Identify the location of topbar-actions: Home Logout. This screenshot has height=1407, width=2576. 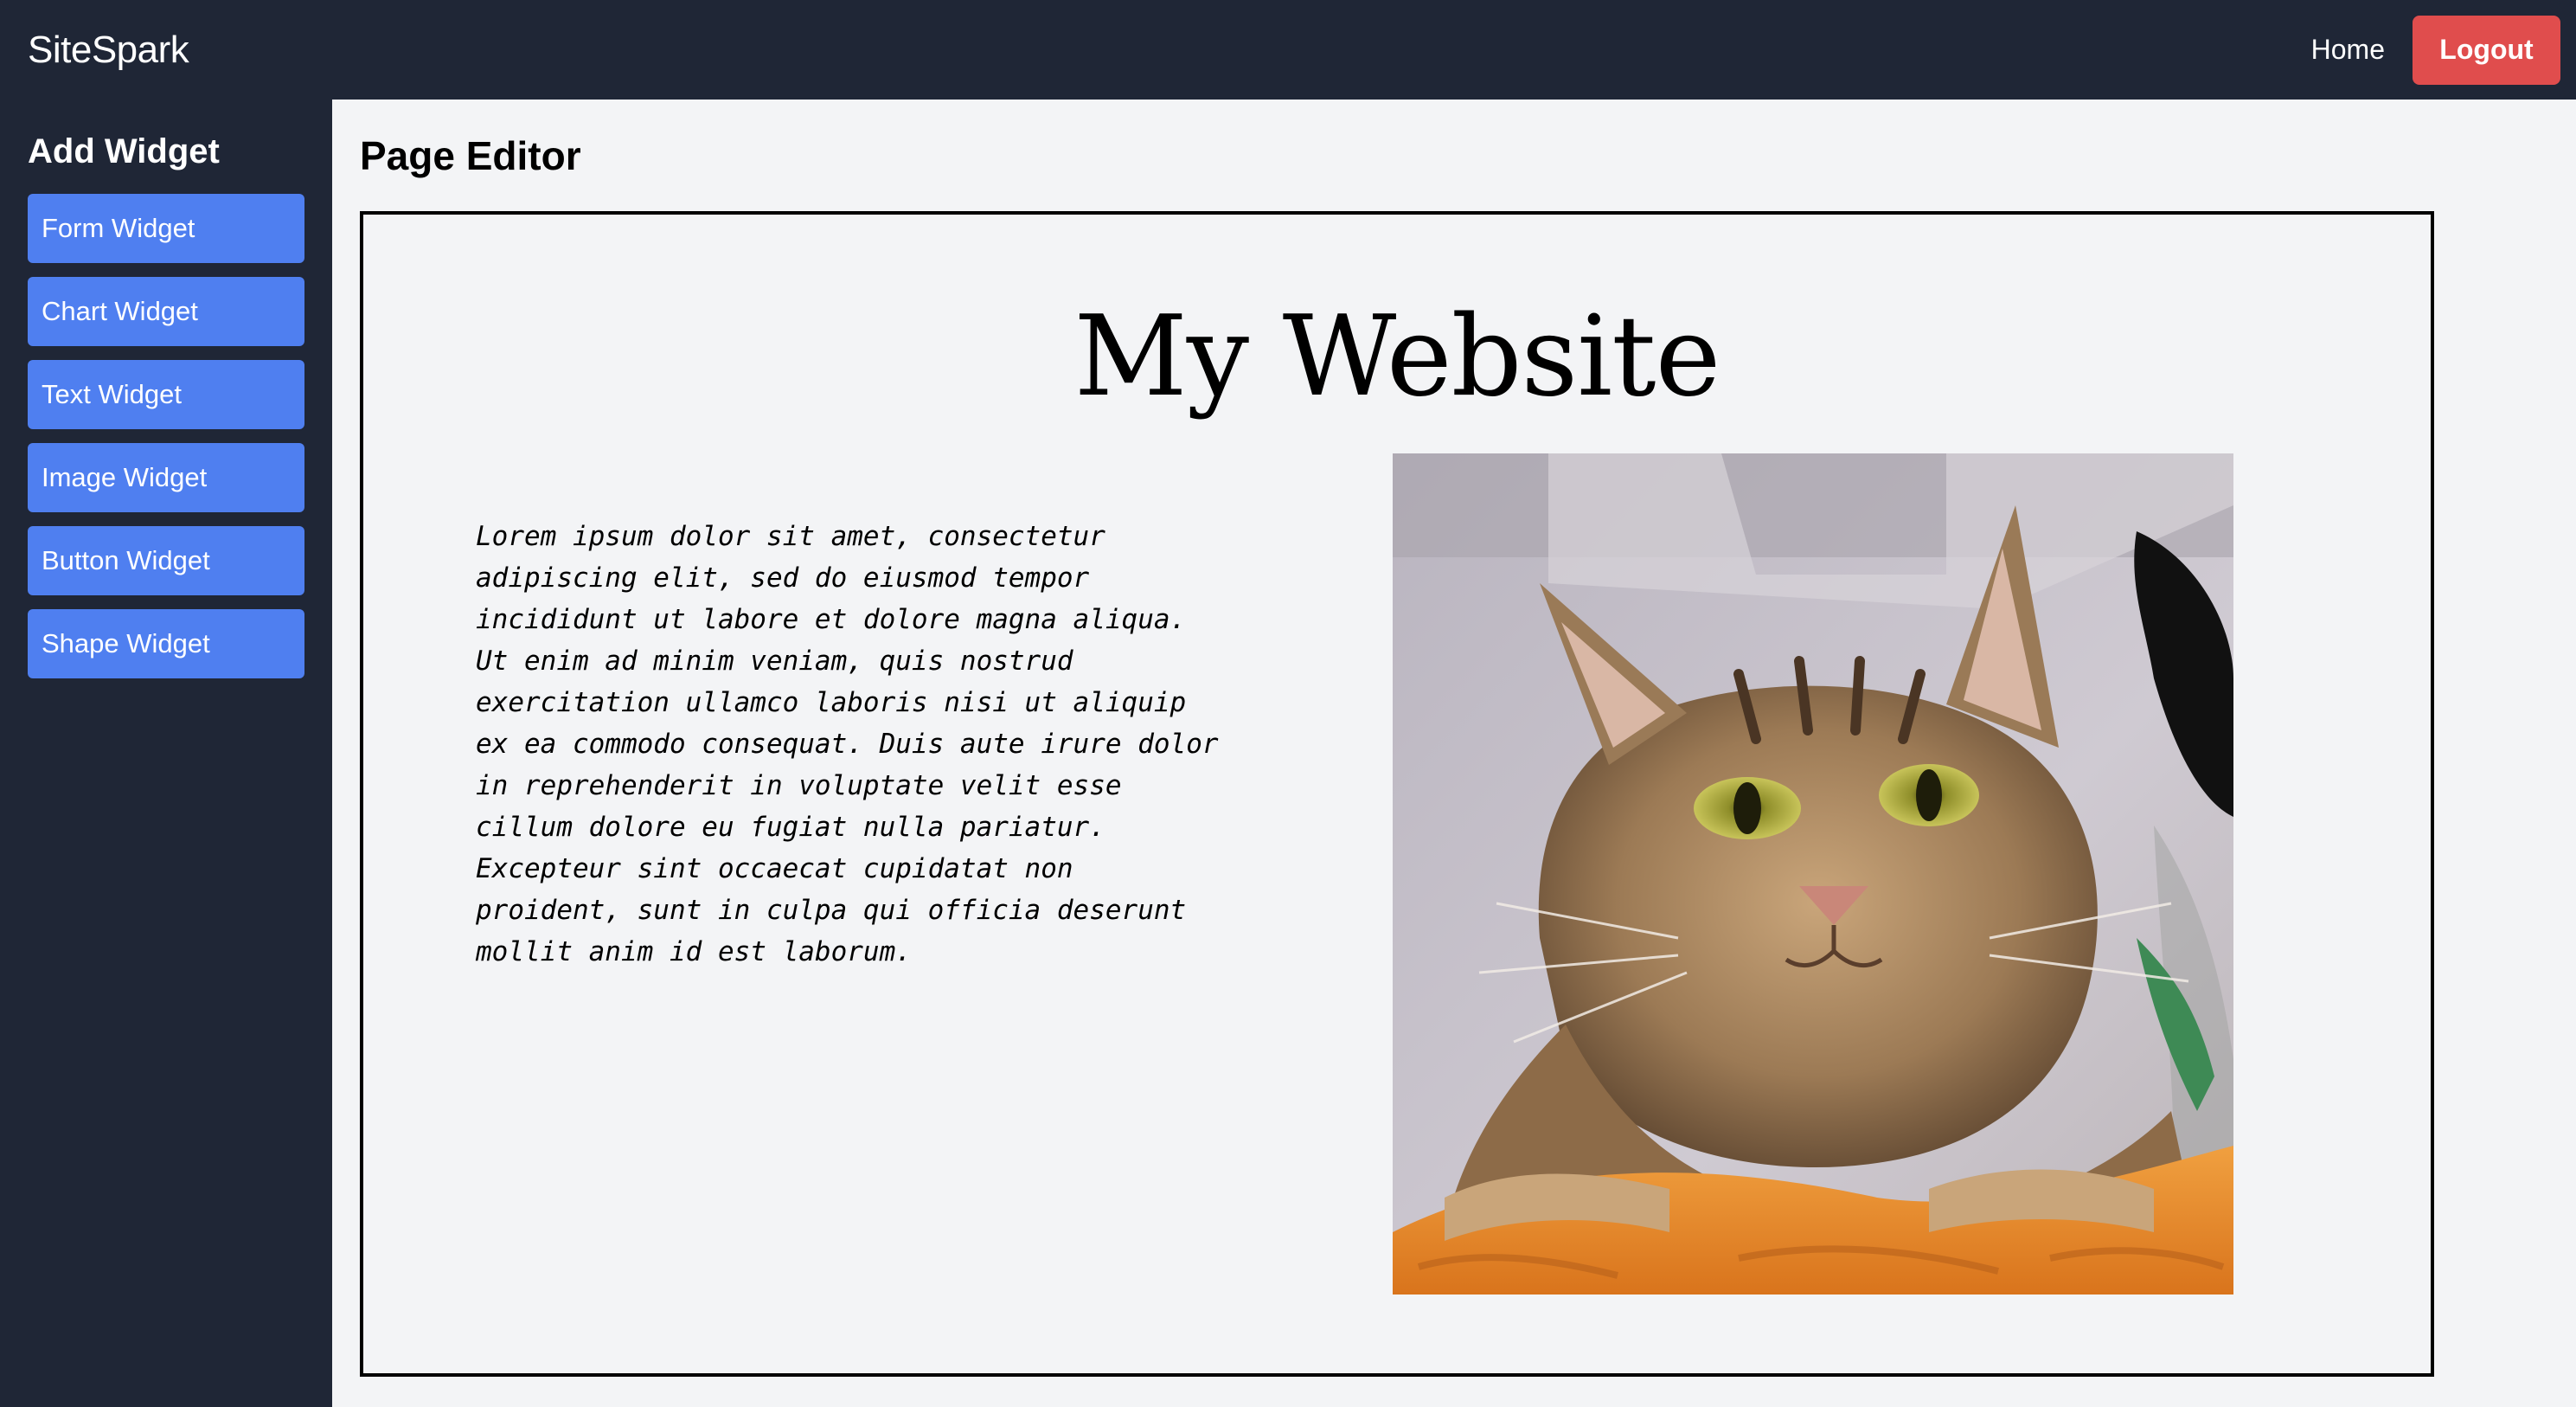
(2435, 50).